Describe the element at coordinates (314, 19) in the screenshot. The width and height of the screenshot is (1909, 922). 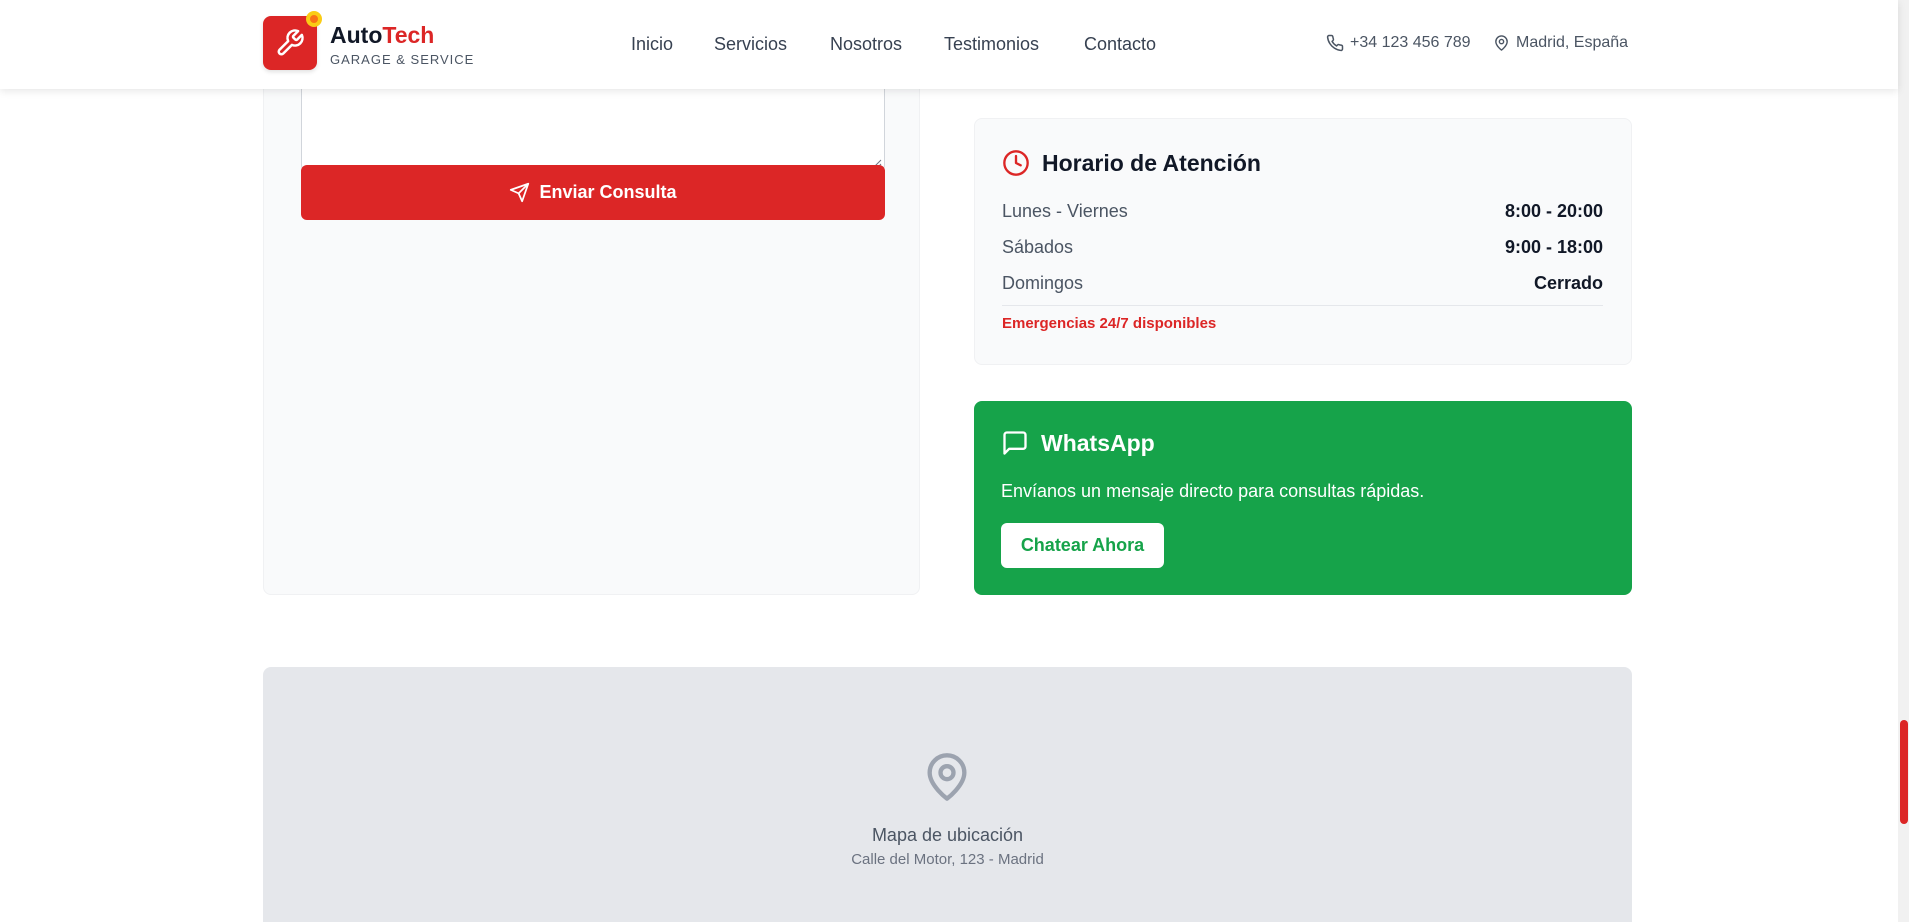
I see `logo-badge-dot` at that location.